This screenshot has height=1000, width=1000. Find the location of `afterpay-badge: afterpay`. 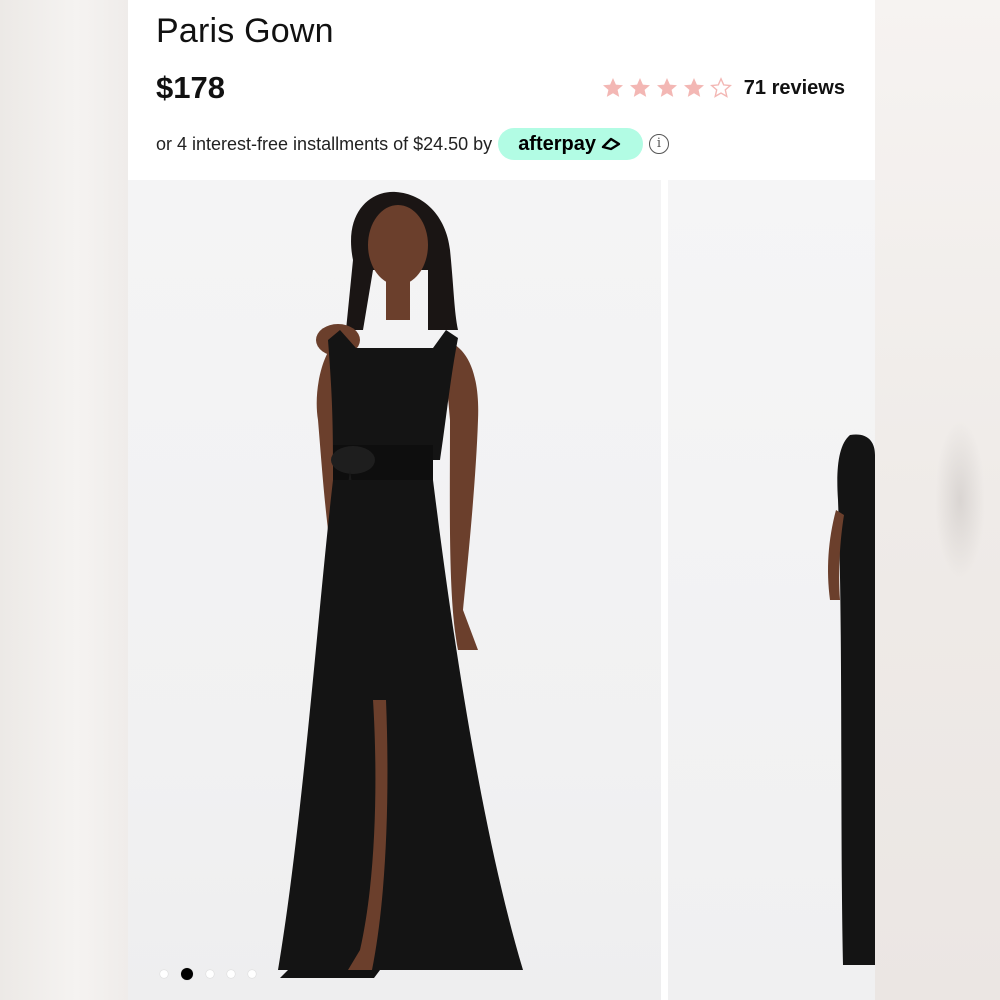

afterpay-badge: afterpay is located at coordinates (570, 144).